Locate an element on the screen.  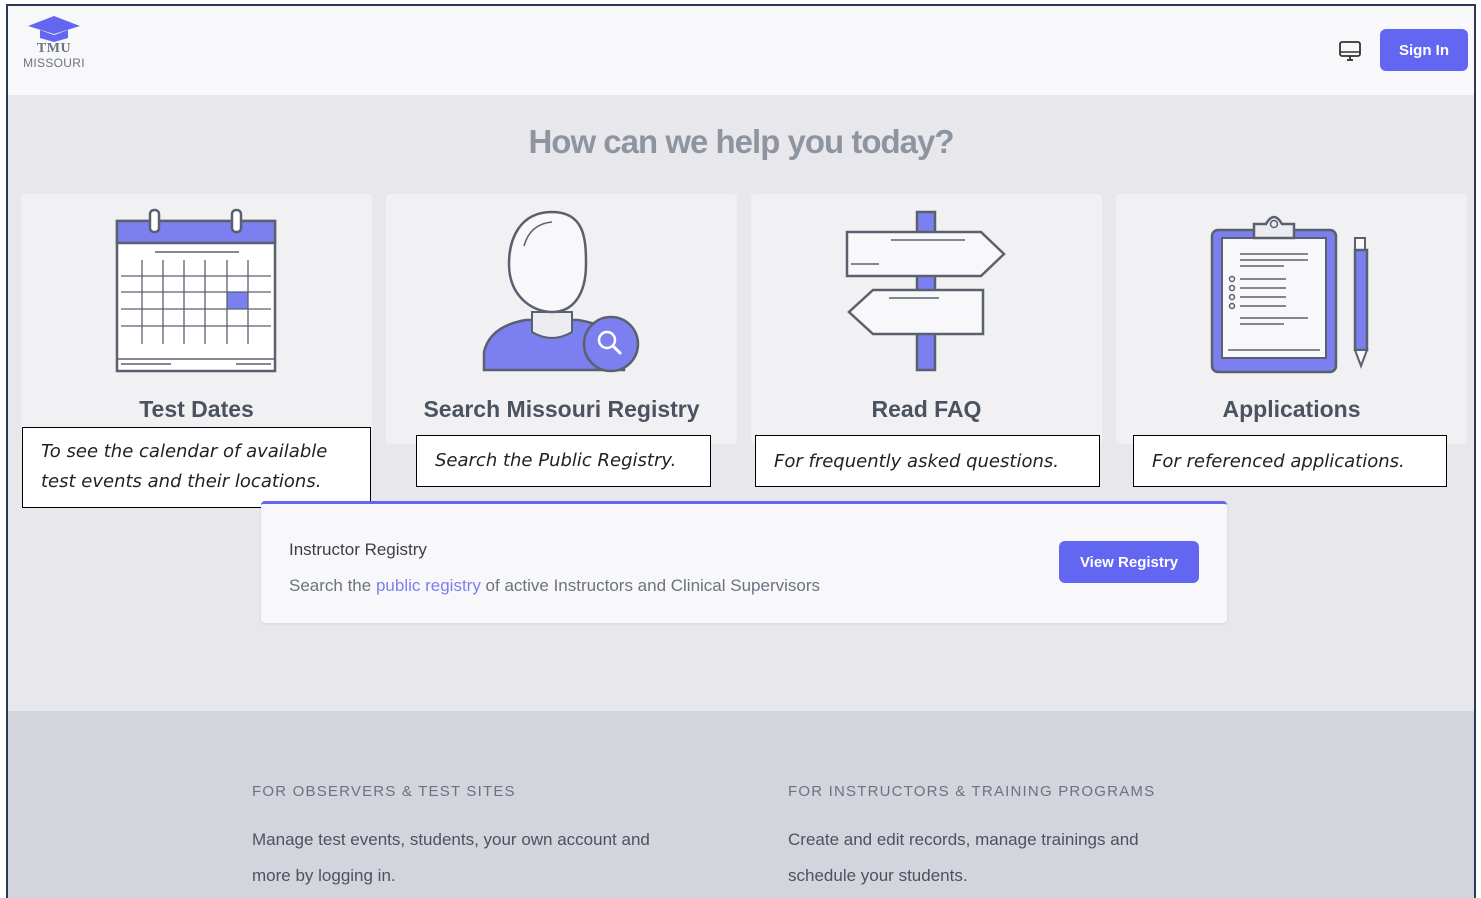
monitor-icon is located at coordinates (1350, 51).